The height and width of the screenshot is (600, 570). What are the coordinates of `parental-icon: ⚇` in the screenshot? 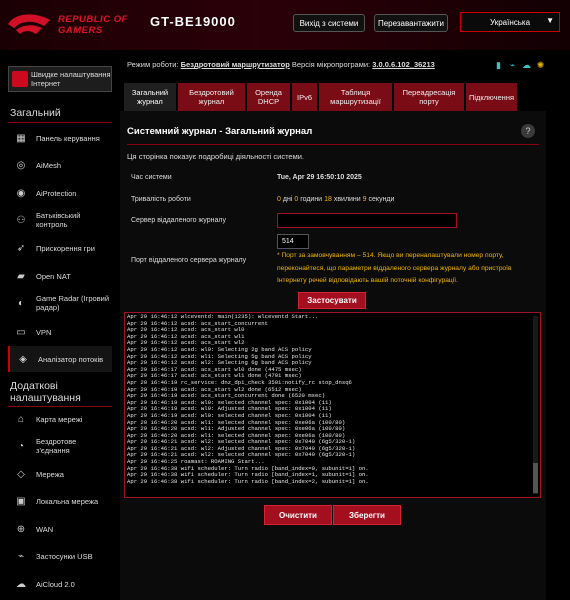 It's located at (21, 220).